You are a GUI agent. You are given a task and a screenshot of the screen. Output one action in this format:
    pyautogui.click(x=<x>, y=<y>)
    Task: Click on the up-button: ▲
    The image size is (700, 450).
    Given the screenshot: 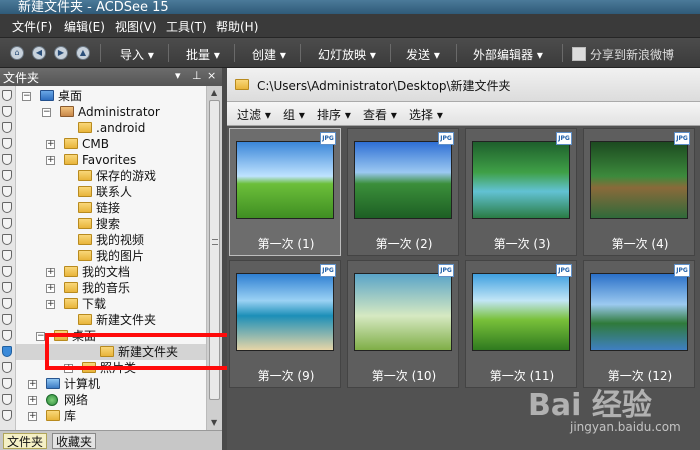 What is the action you would take?
    pyautogui.click(x=83, y=53)
    